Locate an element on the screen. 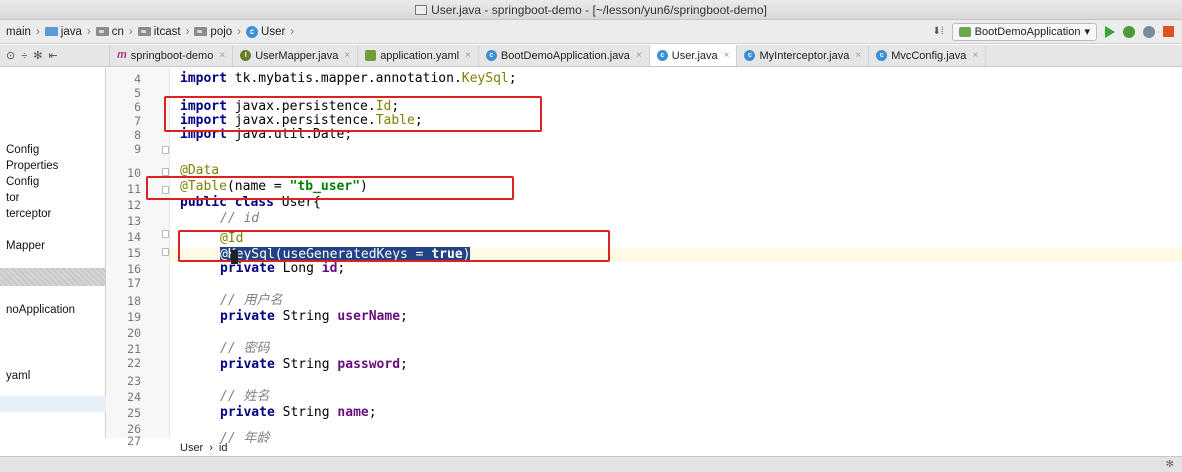 The height and width of the screenshot is (472, 1182). tab-mvcconfig: c MvcConfig.java × is located at coordinates (928, 55).